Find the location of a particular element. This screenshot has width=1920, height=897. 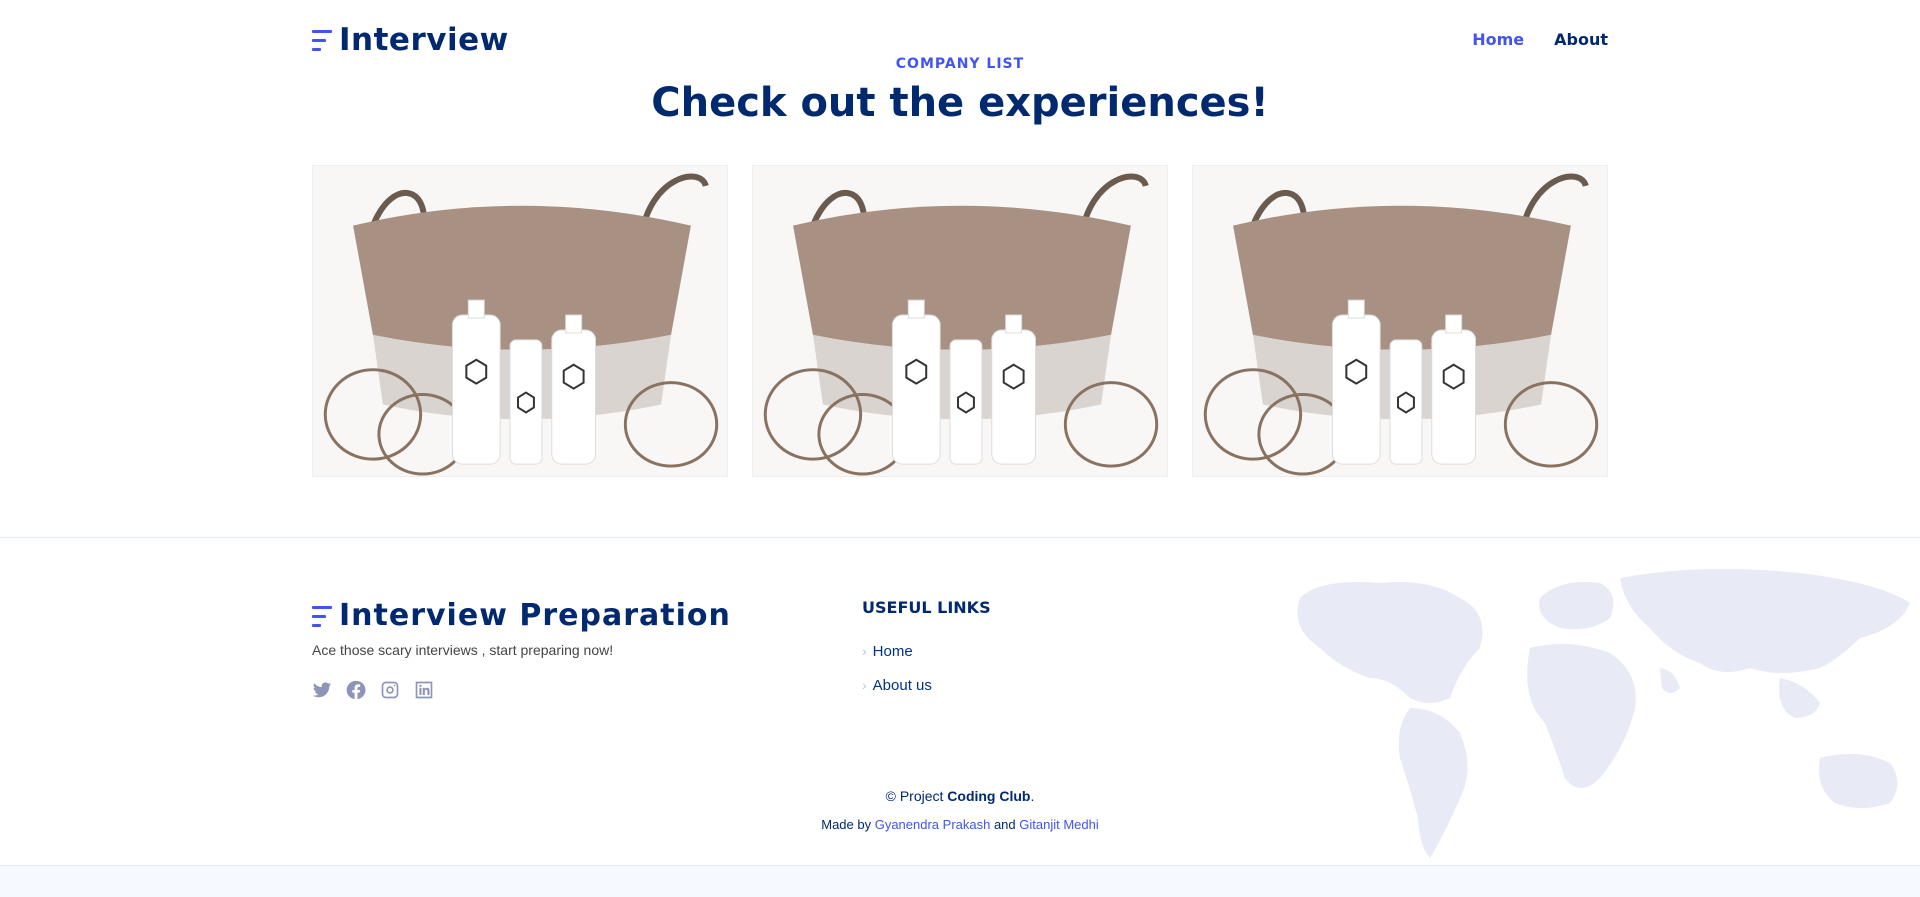

footer-link-about: › About us is located at coordinates (897, 685).